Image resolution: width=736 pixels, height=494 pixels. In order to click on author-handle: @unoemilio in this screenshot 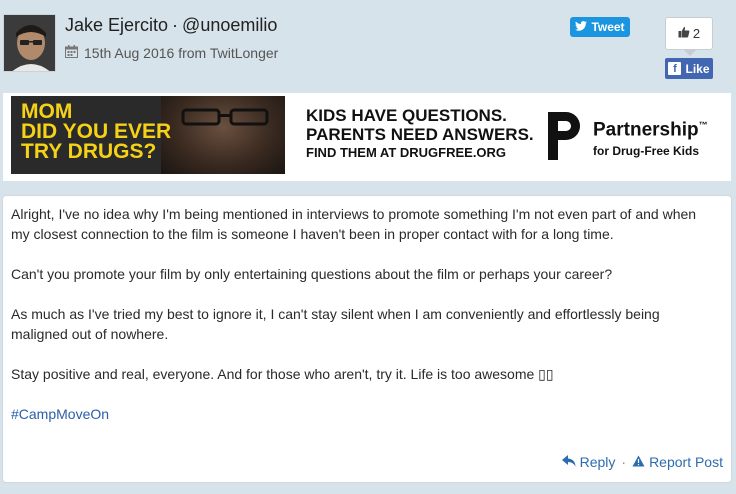, I will do `click(229, 25)`.